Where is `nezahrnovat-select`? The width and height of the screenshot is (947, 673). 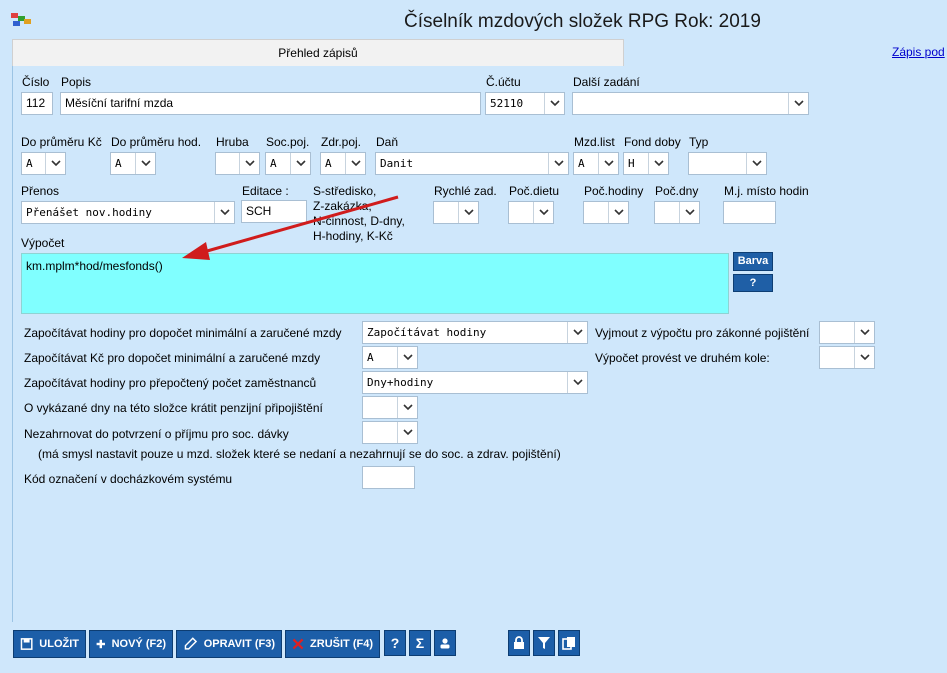 nezahrnovat-select is located at coordinates (390, 432).